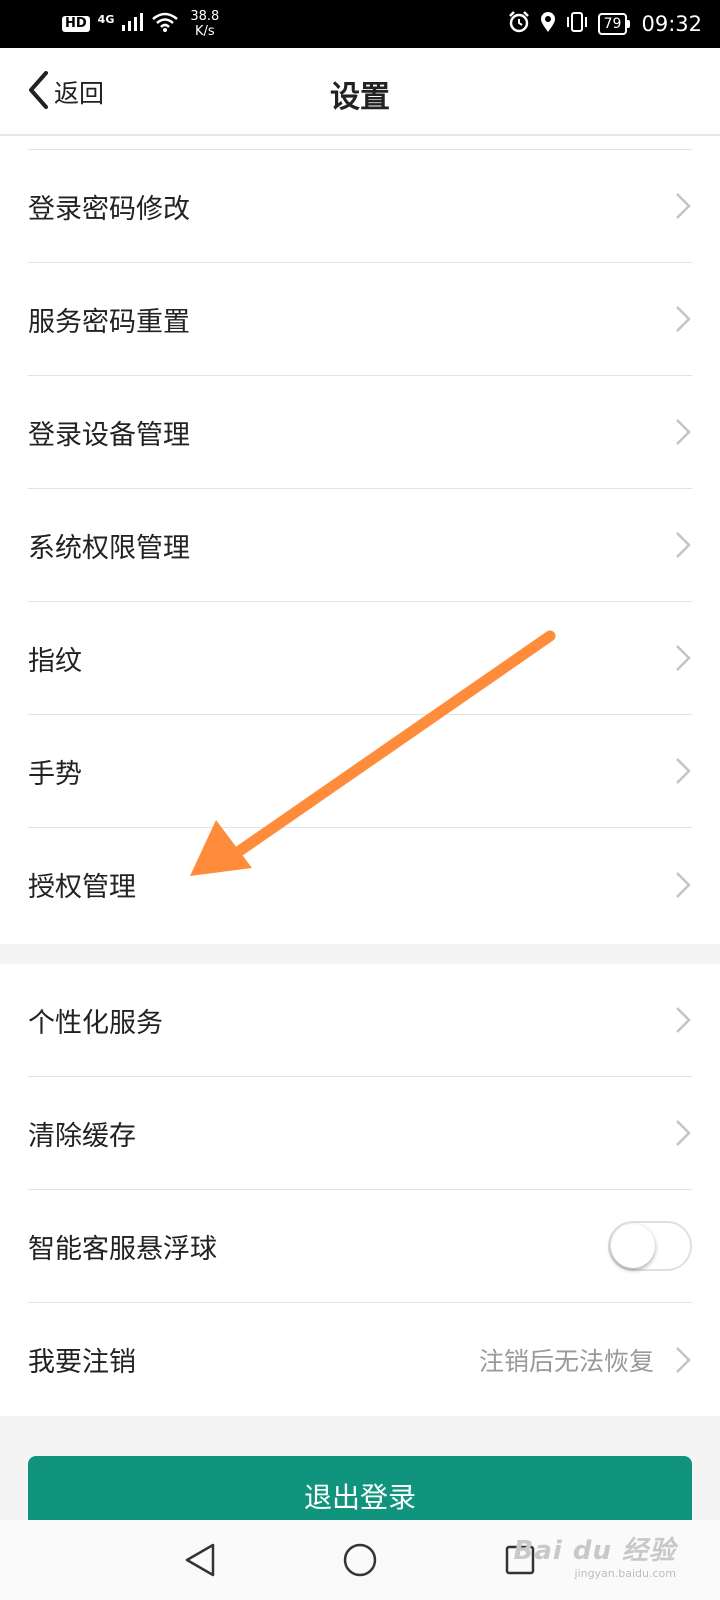 This screenshot has height=1600, width=720. I want to click on baidu-watermark: Bai du 经验 jingyan.baidu.com, so click(595, 1555).